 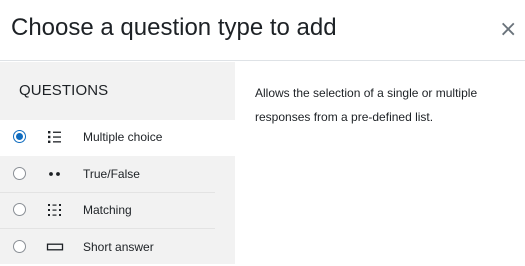 What do you see at coordinates (19, 173) in the screenshot?
I see `radio-true-false` at bounding box center [19, 173].